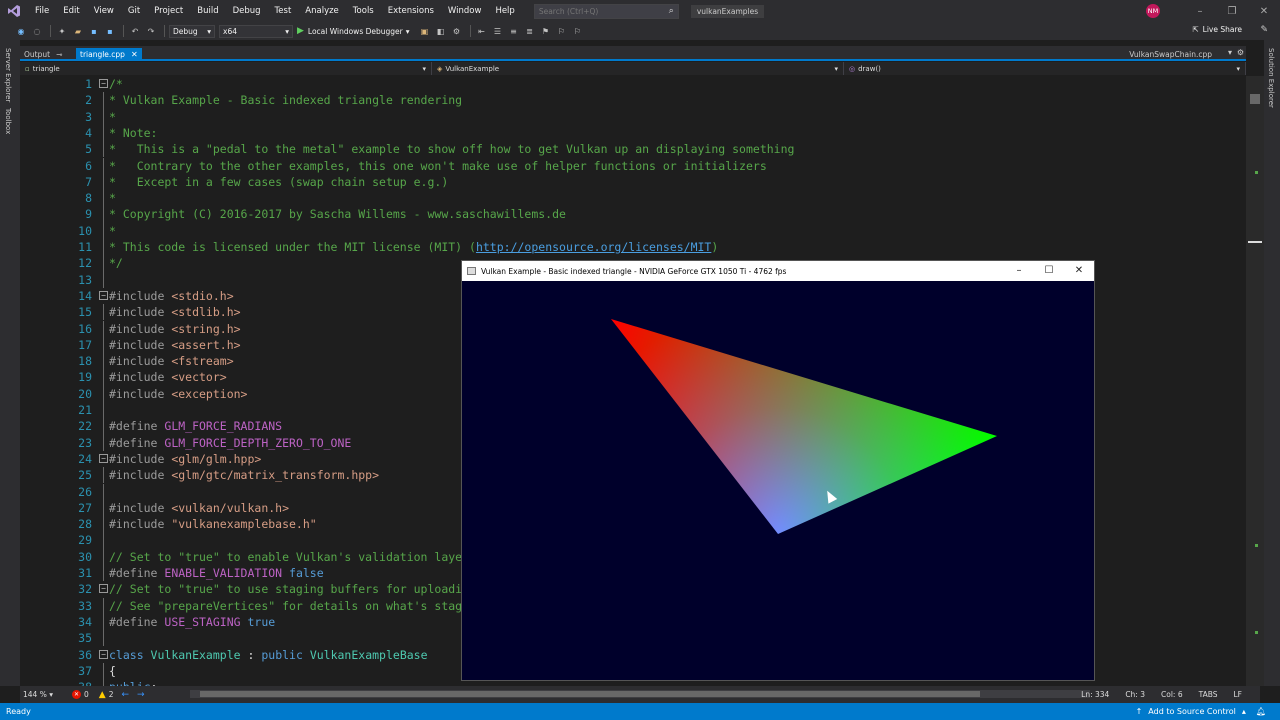 This screenshot has width=1280, height=720. Describe the element at coordinates (21, 31) in the screenshot. I see `back-icon: ◉` at that location.